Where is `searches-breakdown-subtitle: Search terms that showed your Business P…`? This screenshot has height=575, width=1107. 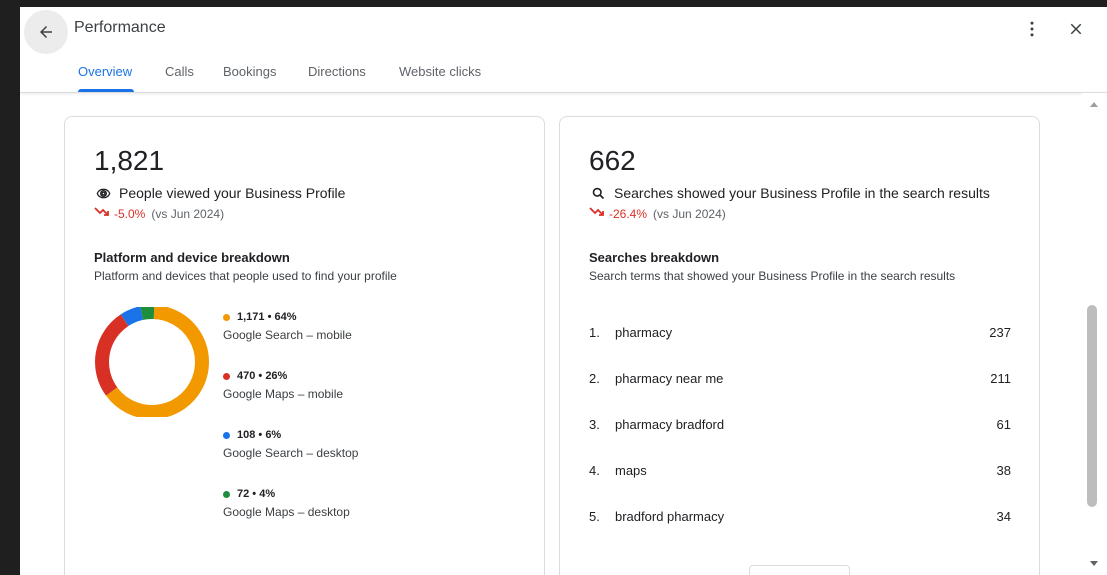 searches-breakdown-subtitle: Search terms that showed your Business P… is located at coordinates (772, 276).